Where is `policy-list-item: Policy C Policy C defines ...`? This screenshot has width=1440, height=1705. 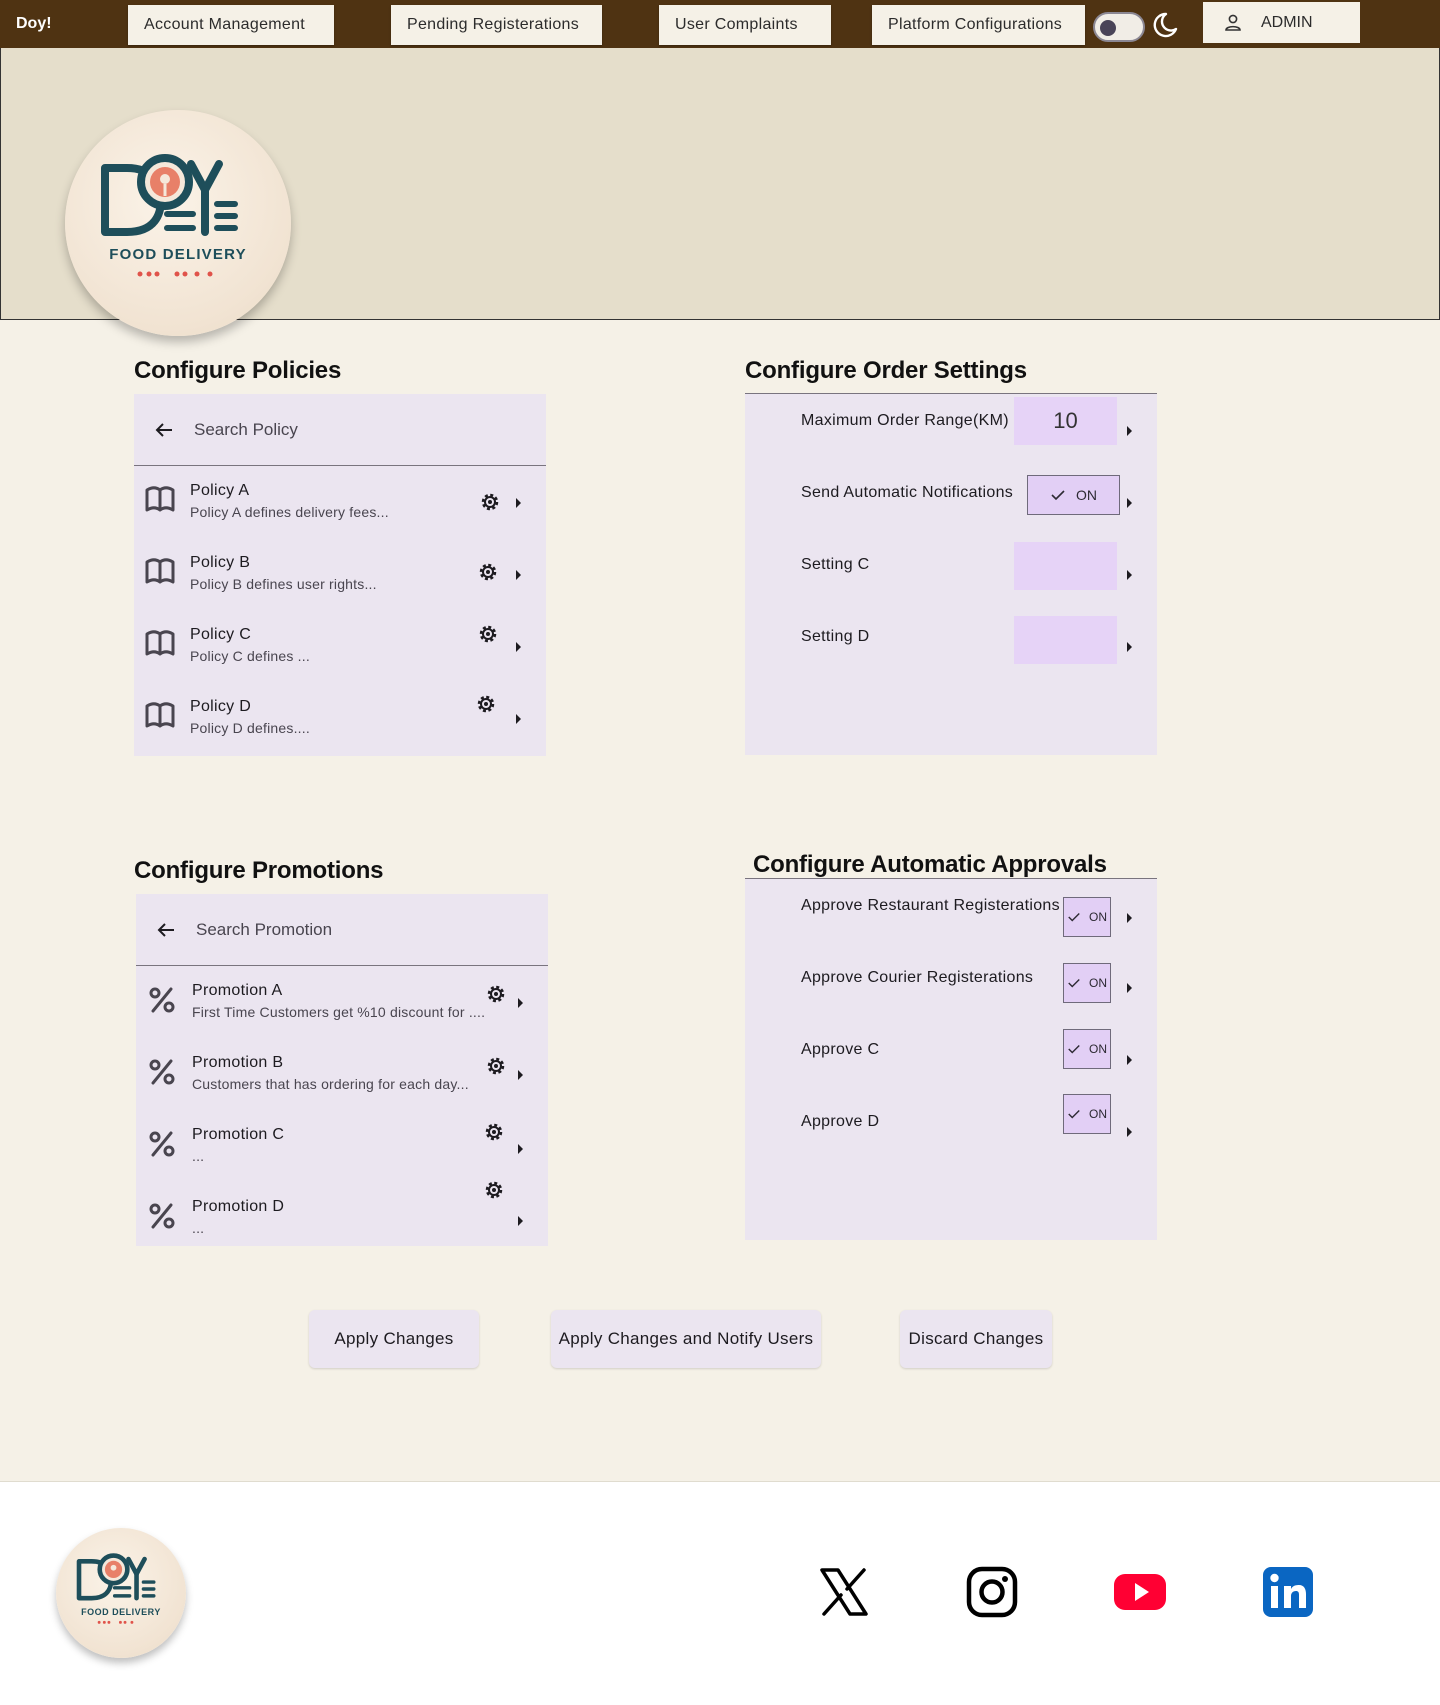
policy-list-item: Policy C Policy C defines ... is located at coordinates (340, 646).